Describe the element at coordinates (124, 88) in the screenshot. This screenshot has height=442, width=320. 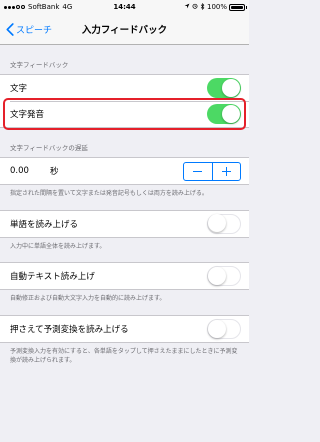
I see `row-character: 文字` at that location.